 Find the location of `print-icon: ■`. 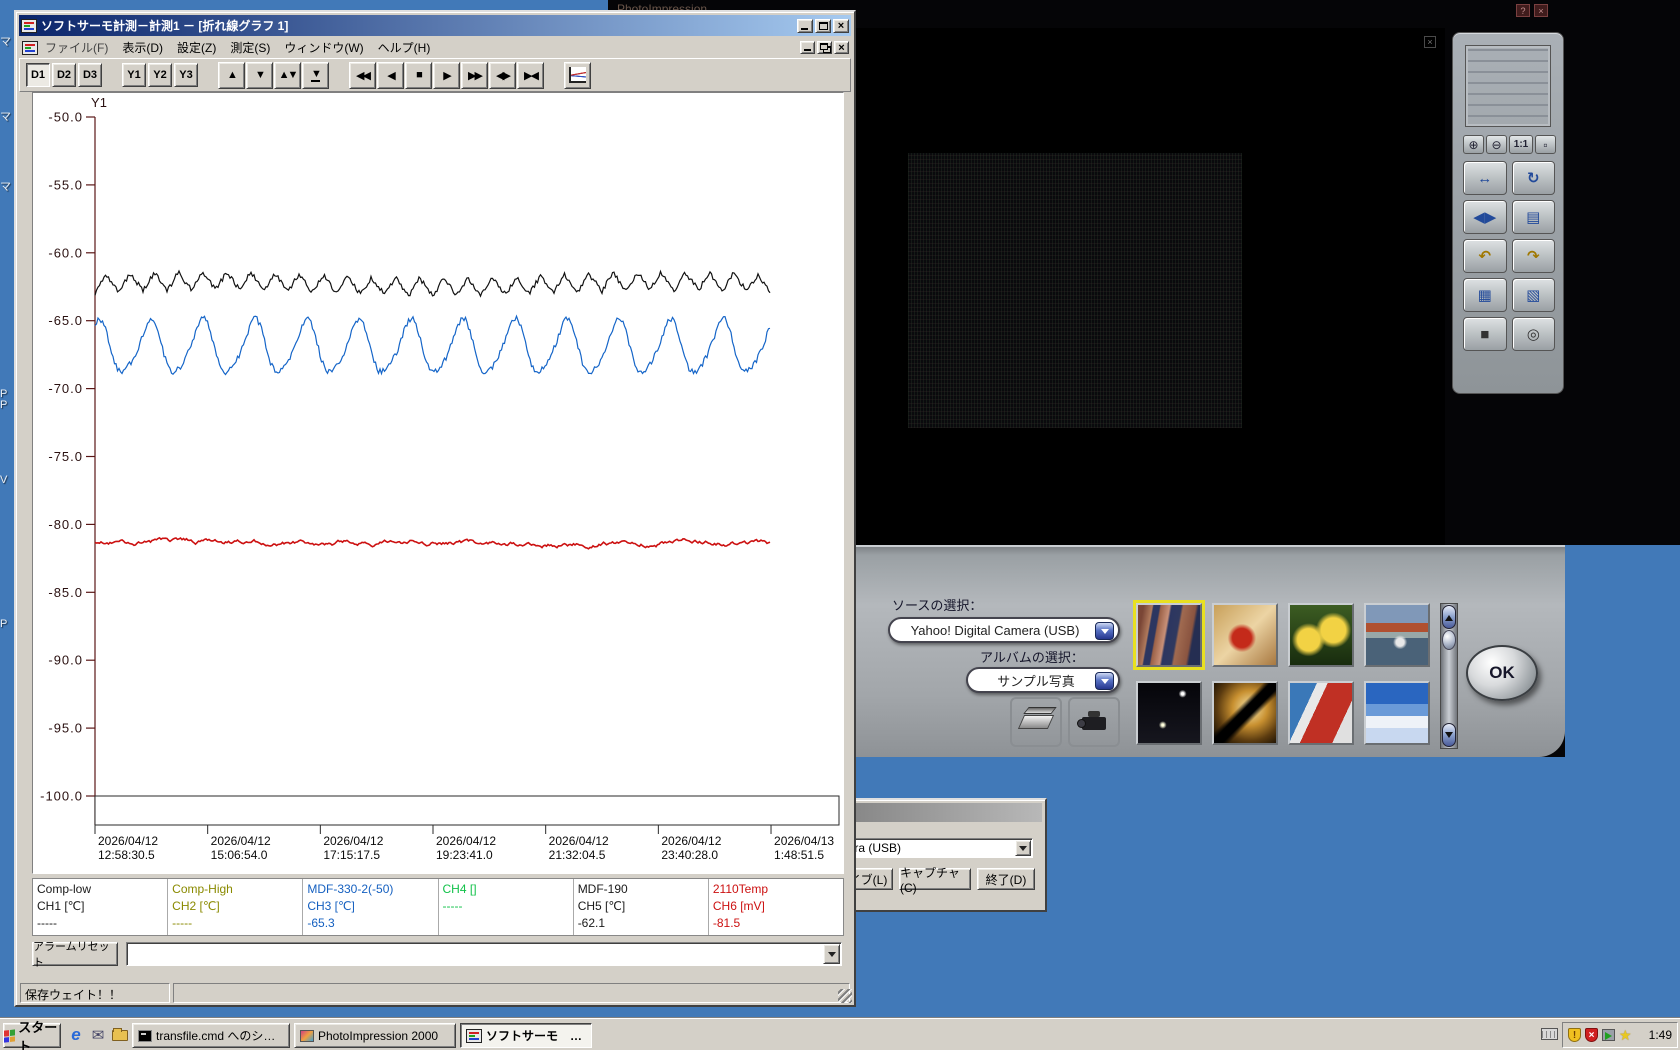

print-icon: ■ is located at coordinates (1485, 334).